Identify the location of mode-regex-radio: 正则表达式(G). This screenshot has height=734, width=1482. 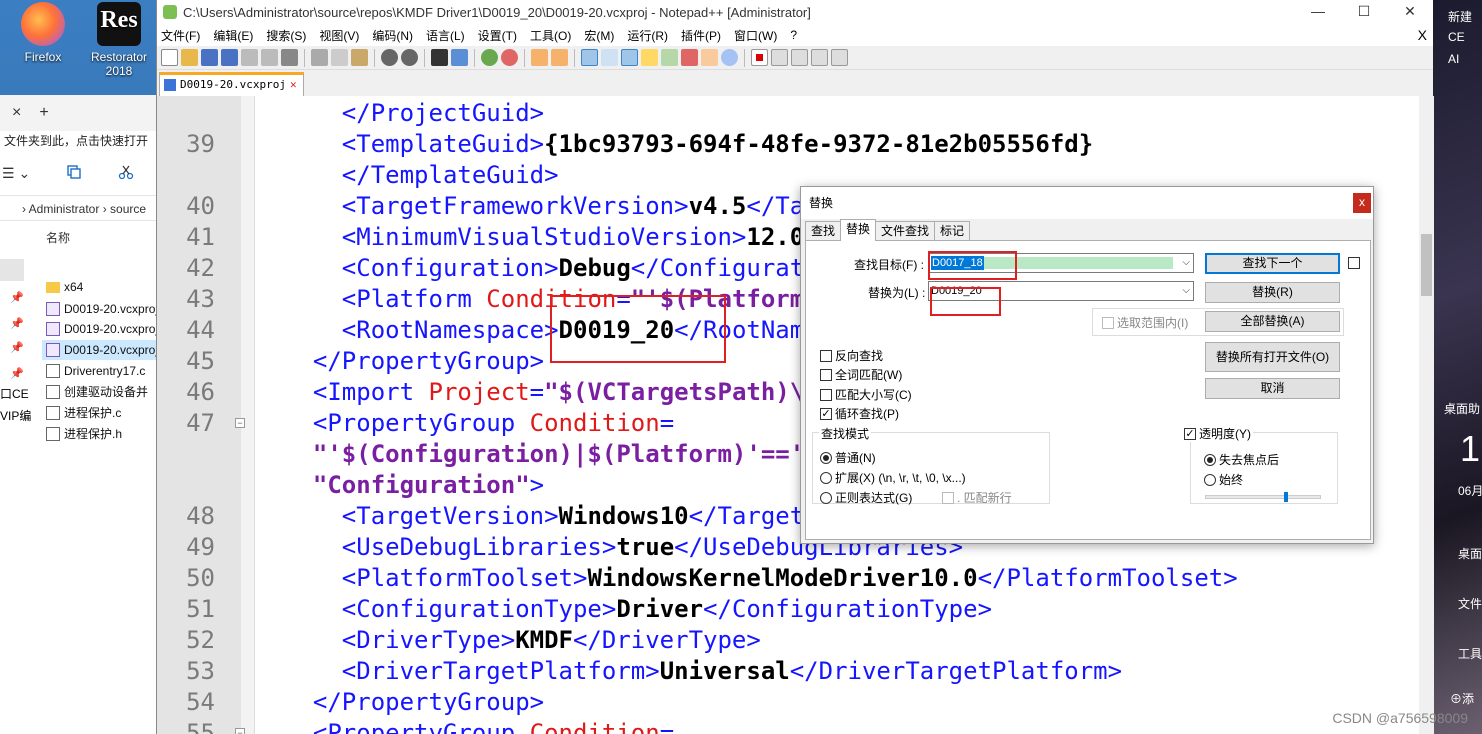
(866, 497).